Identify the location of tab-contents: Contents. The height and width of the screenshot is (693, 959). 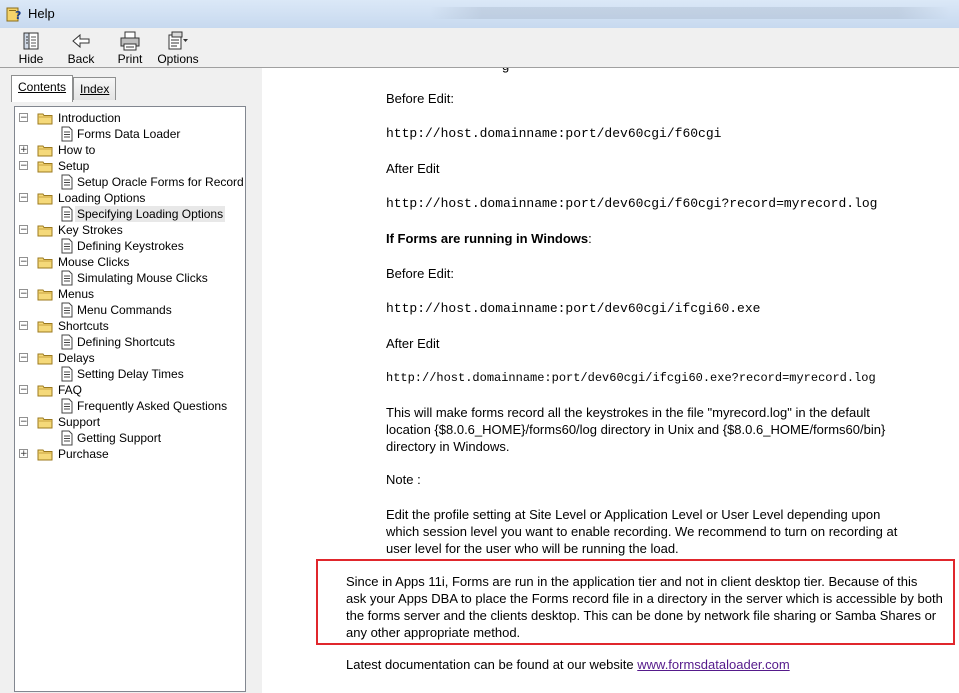
(42, 88).